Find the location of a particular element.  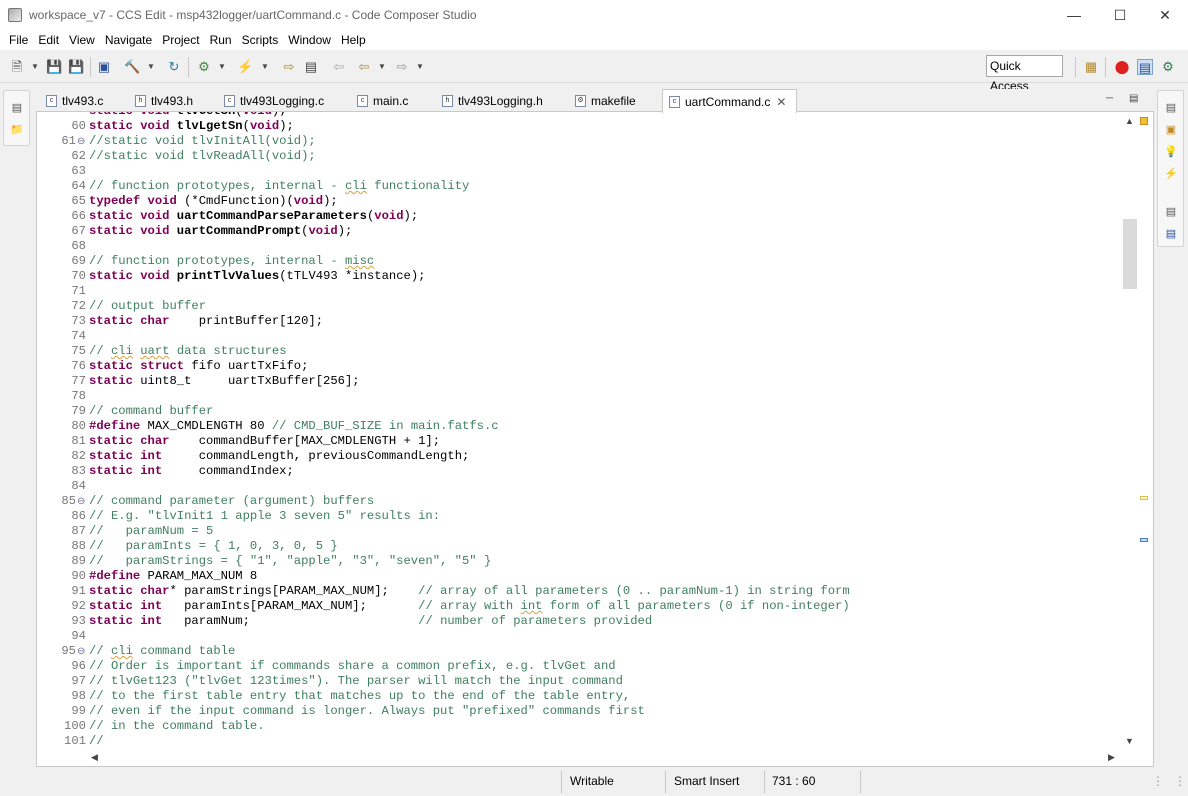

forward-icon: ⇨ is located at coordinates (402, 67).